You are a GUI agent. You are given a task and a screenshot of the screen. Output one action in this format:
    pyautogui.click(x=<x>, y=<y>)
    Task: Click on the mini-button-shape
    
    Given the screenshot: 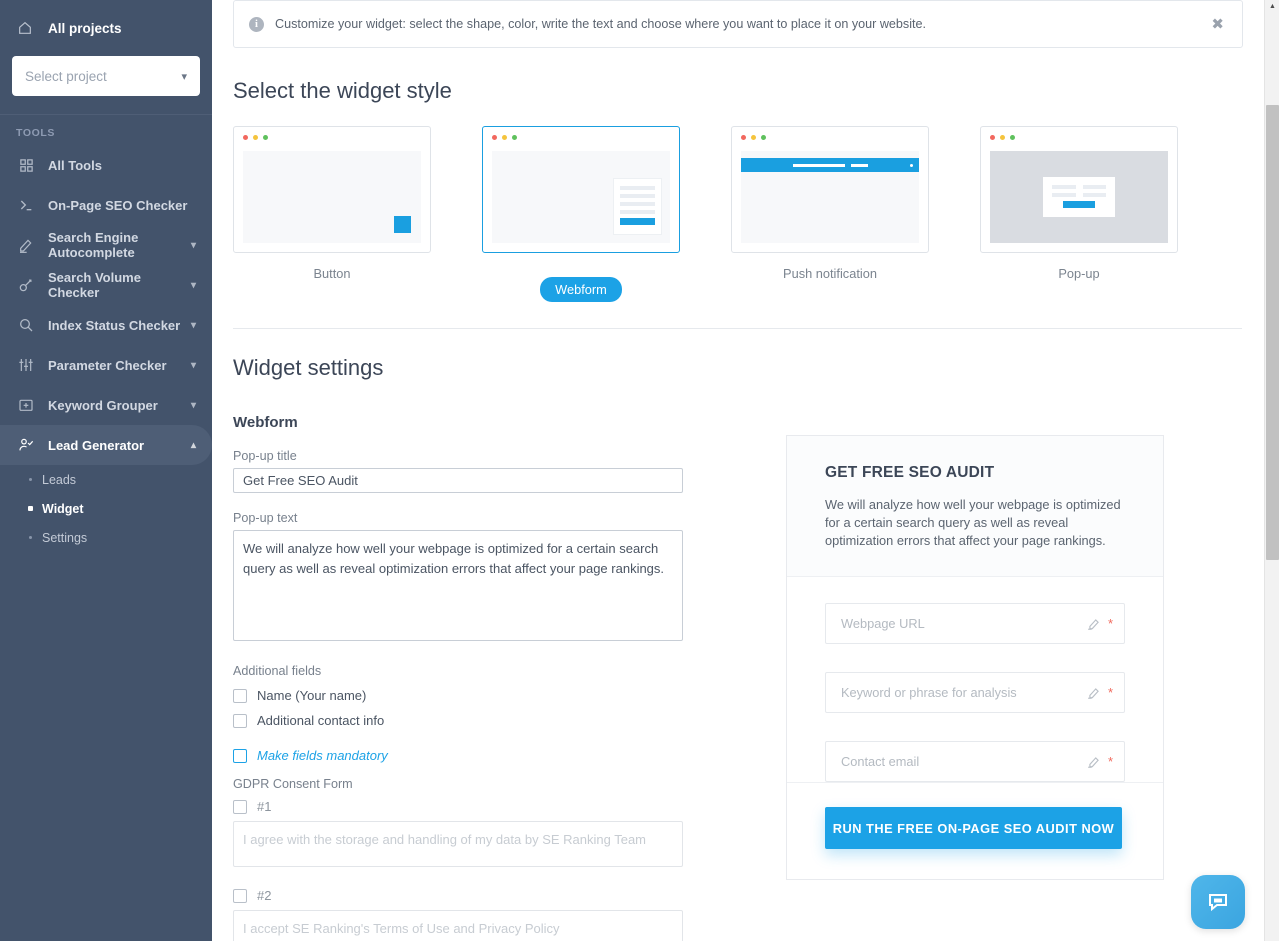 What is the action you would take?
    pyautogui.click(x=402, y=224)
    